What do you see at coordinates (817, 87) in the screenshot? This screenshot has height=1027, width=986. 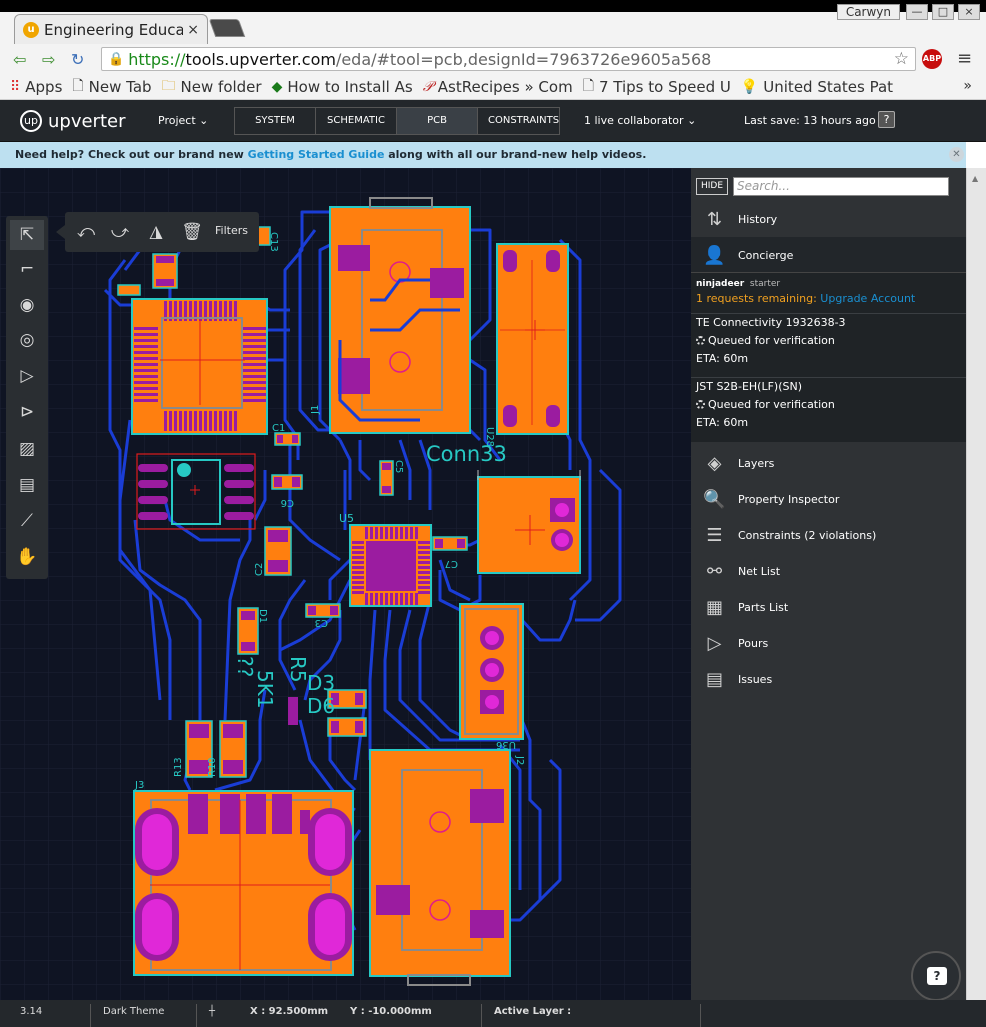 I see `bookmark-united-states-pat: 💡 United States Pat` at bounding box center [817, 87].